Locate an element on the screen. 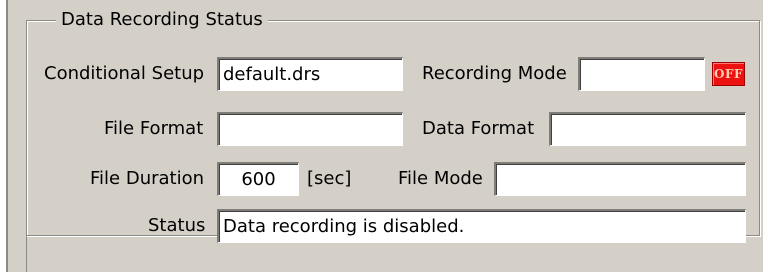 The image size is (781, 272). file-format-field is located at coordinates (310, 129).